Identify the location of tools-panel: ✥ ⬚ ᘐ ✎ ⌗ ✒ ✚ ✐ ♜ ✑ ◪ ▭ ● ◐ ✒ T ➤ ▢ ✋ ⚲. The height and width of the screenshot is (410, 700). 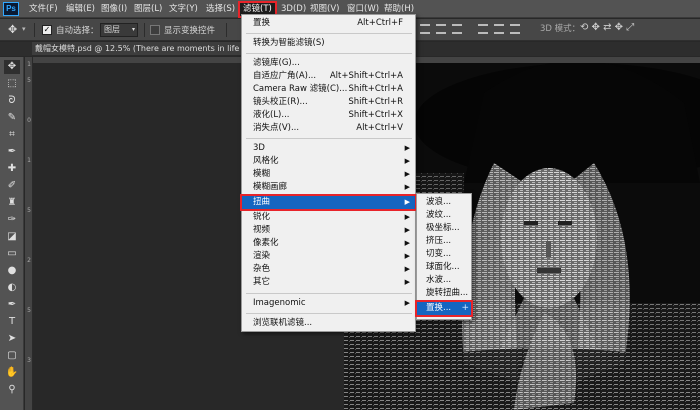
(12, 233).